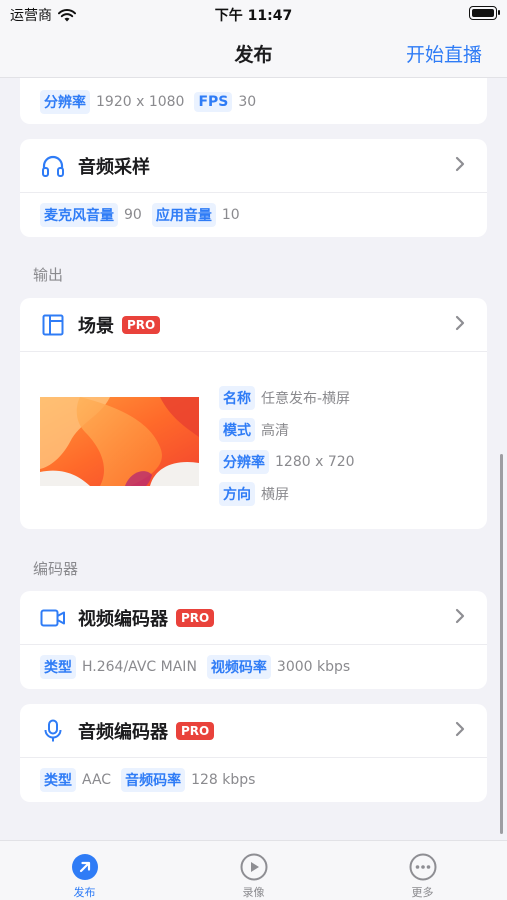 The image size is (507, 900). Describe the element at coordinates (253, 892) in the screenshot. I see `tab-label: 录像` at that location.